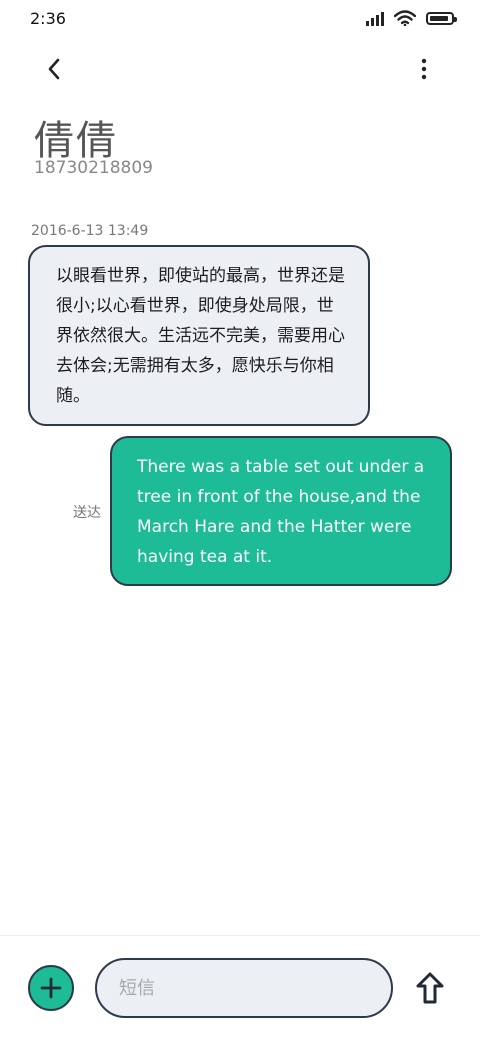  Describe the element at coordinates (375, 18) in the screenshot. I see `signal-icon` at that location.